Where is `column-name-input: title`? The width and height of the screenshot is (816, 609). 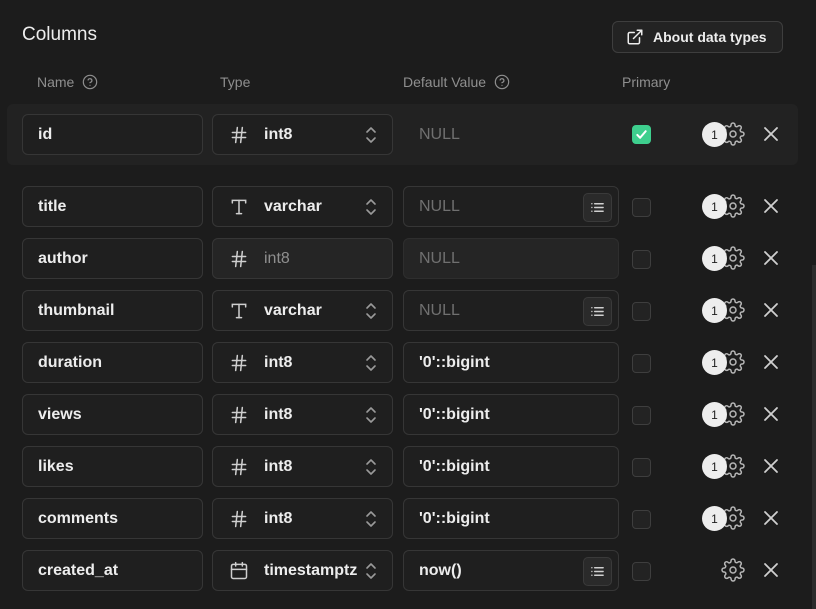
column-name-input: title is located at coordinates (112, 206).